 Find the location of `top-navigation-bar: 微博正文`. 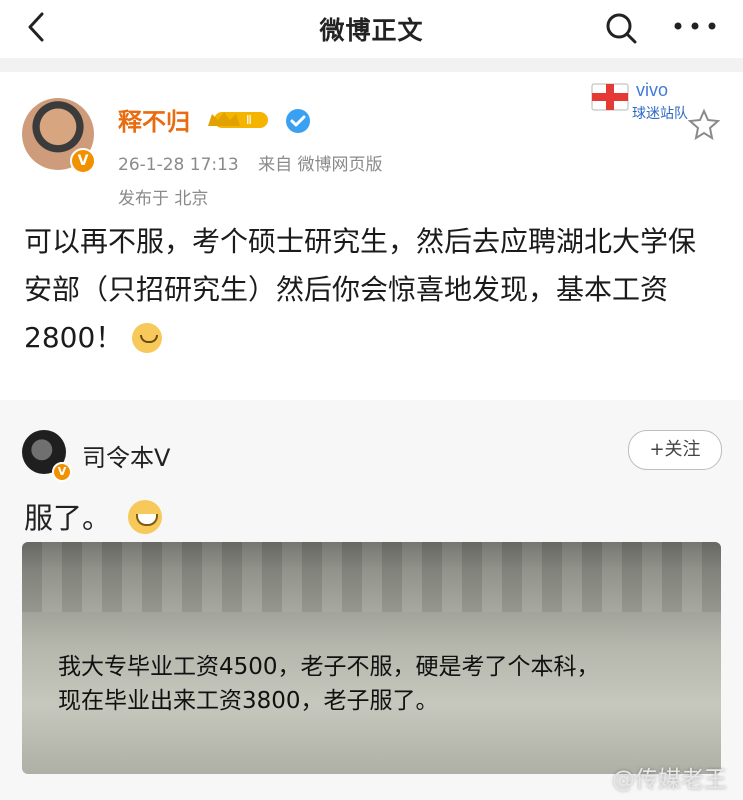

top-navigation-bar: 微博正文 is located at coordinates (371, 29).